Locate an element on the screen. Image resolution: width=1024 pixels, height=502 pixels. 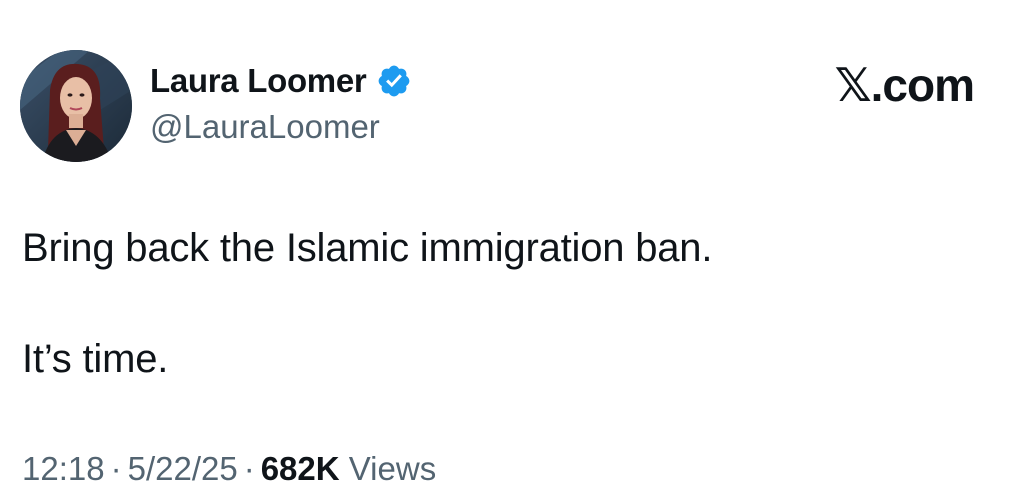
author-name-row: Laura Loomer is located at coordinates (281, 81).